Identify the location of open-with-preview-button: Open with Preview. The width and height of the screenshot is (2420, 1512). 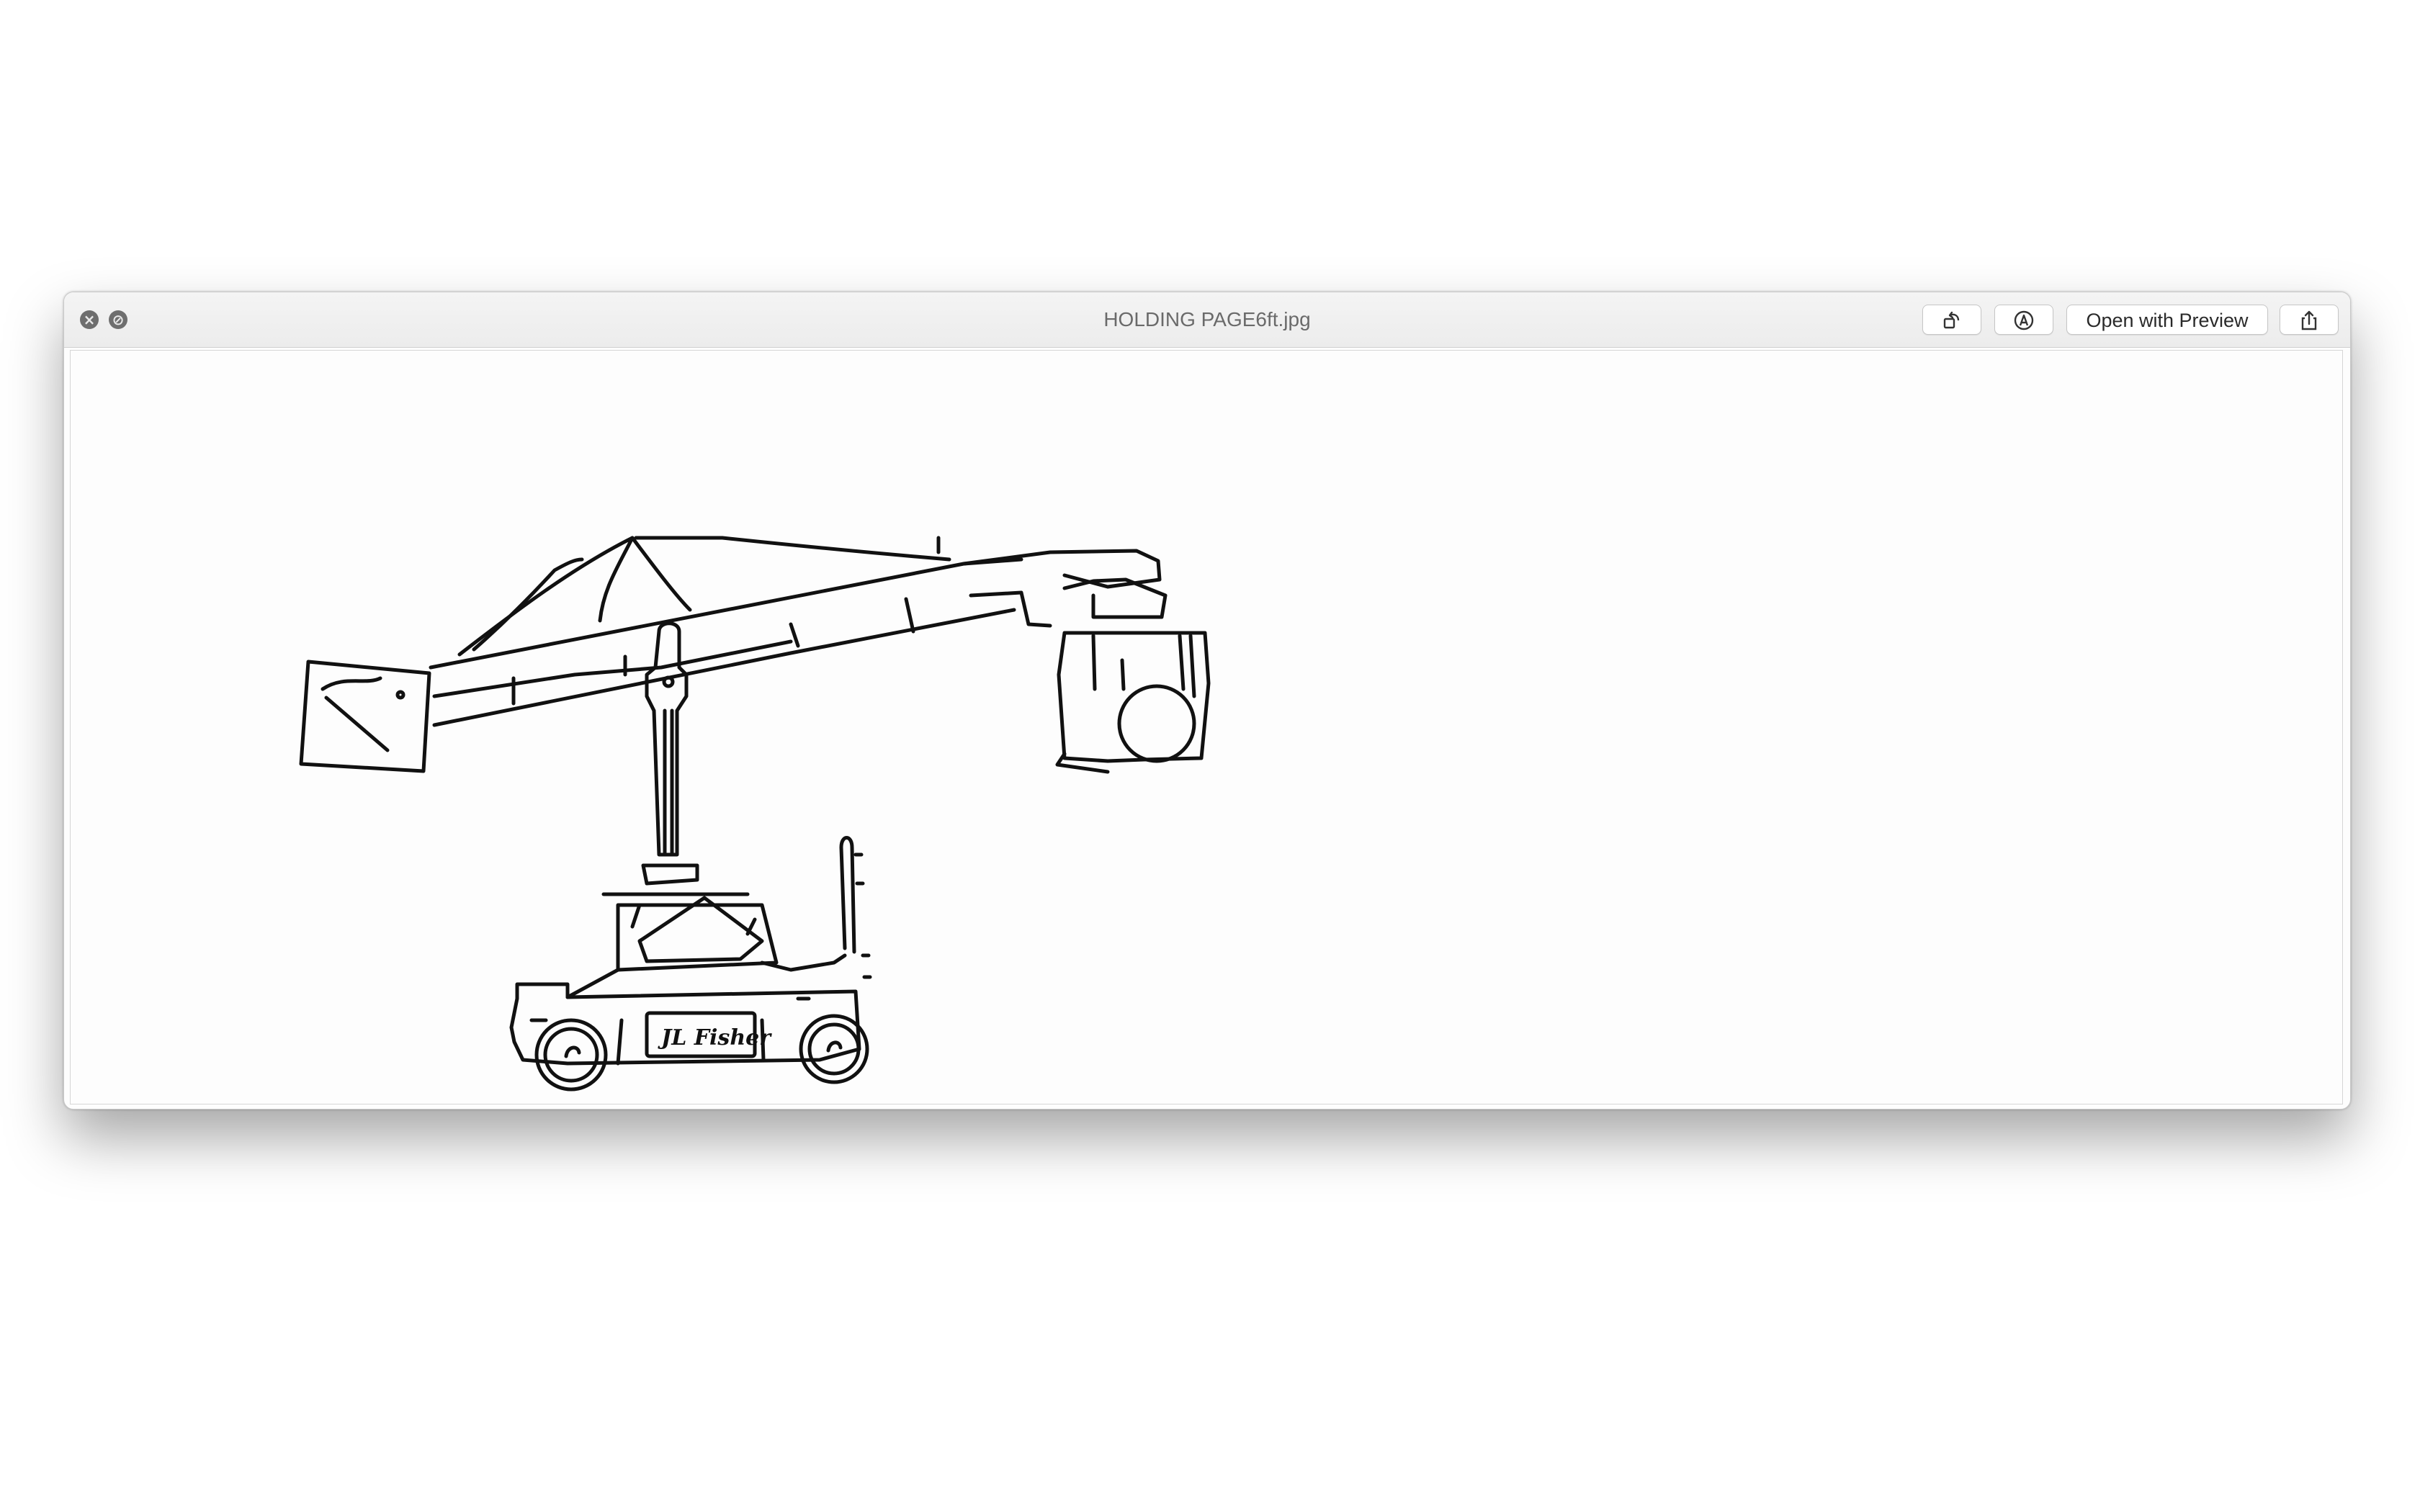
(2167, 320).